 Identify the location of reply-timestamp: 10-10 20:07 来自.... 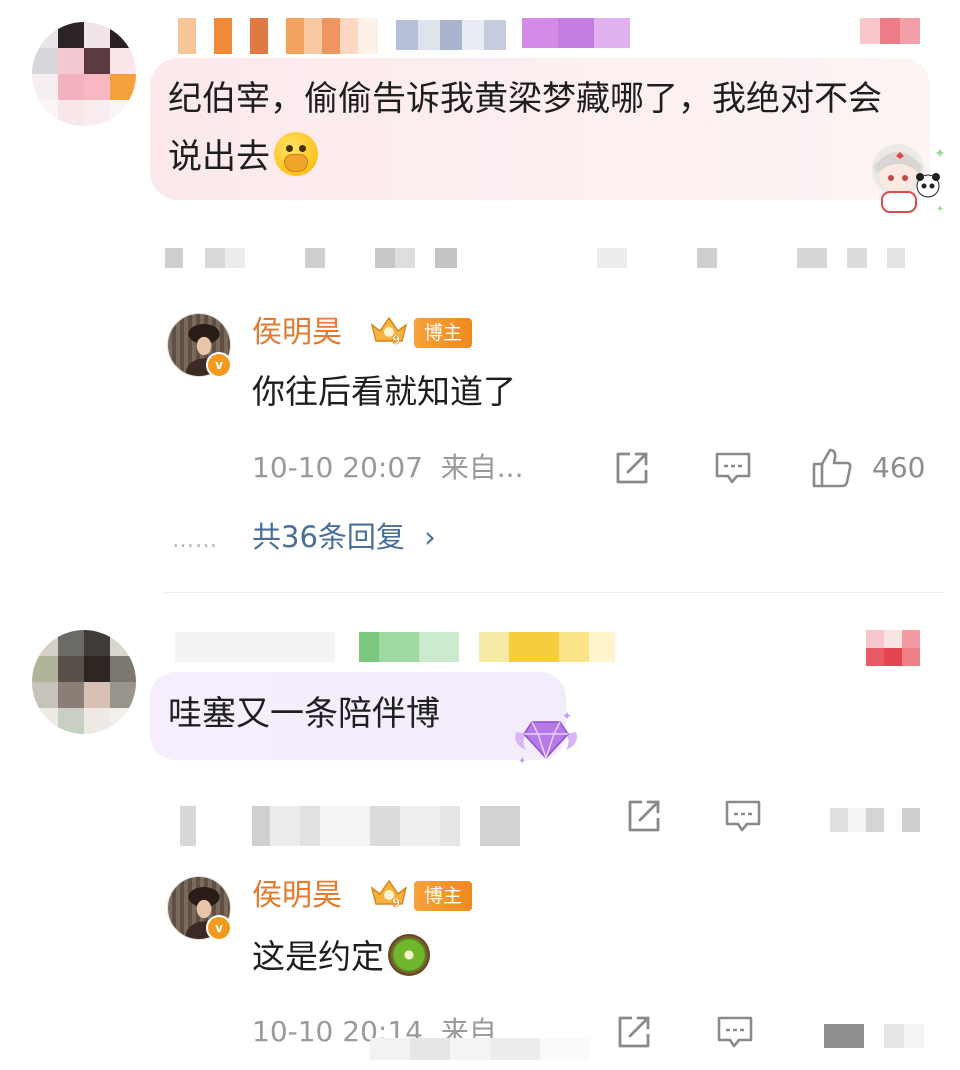
(388, 467).